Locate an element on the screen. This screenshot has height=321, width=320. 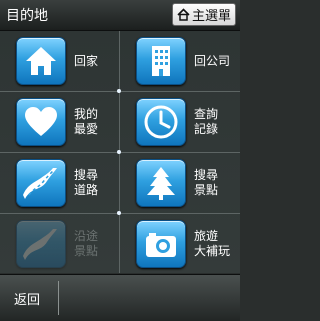
road-icon is located at coordinates (40, 183).